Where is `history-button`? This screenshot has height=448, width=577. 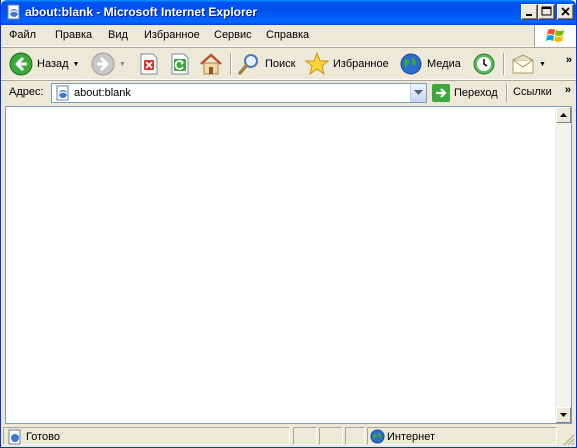
history-button is located at coordinates (484, 64).